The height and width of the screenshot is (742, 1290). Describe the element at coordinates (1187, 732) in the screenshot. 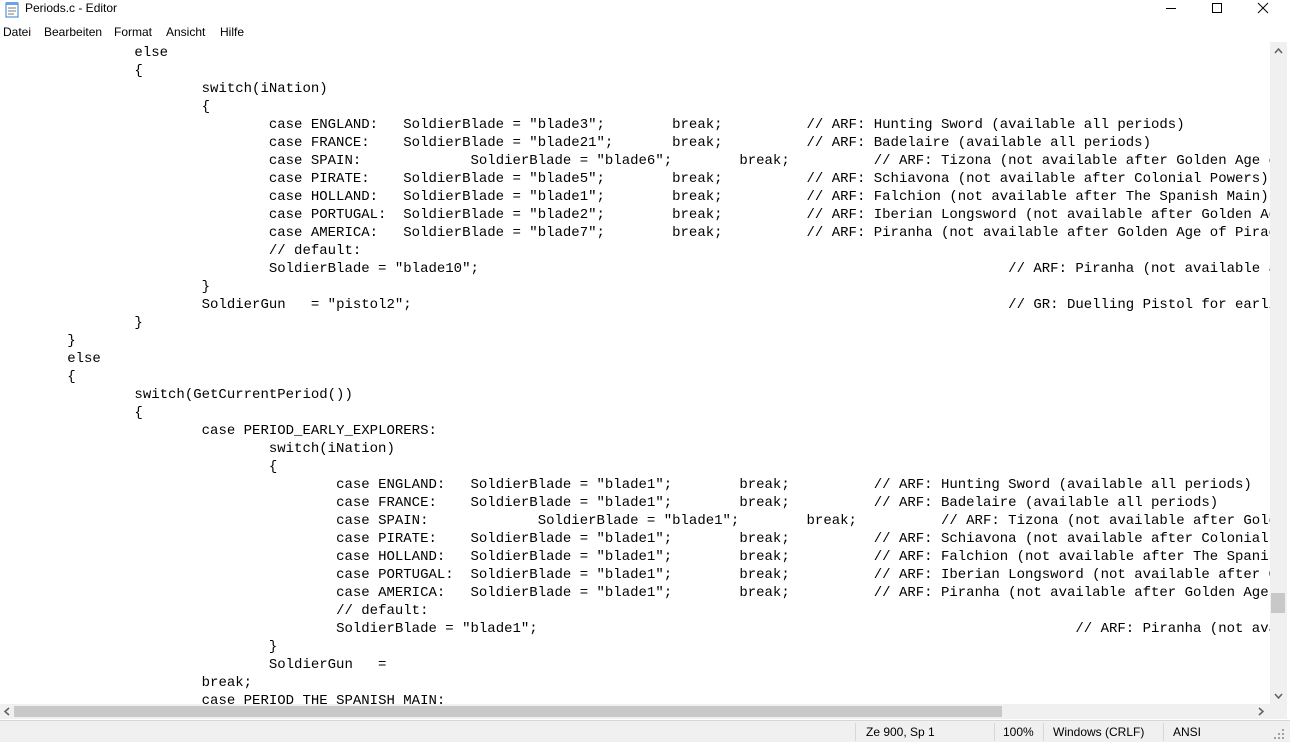

I see `encoding: ANSI` at that location.